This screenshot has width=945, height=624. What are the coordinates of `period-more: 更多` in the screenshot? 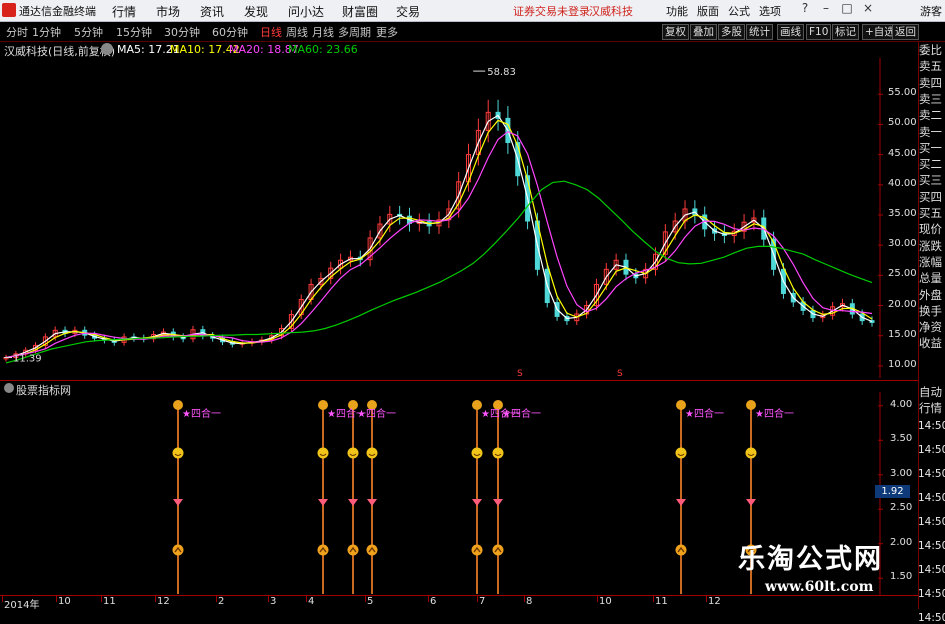 It's located at (387, 32).